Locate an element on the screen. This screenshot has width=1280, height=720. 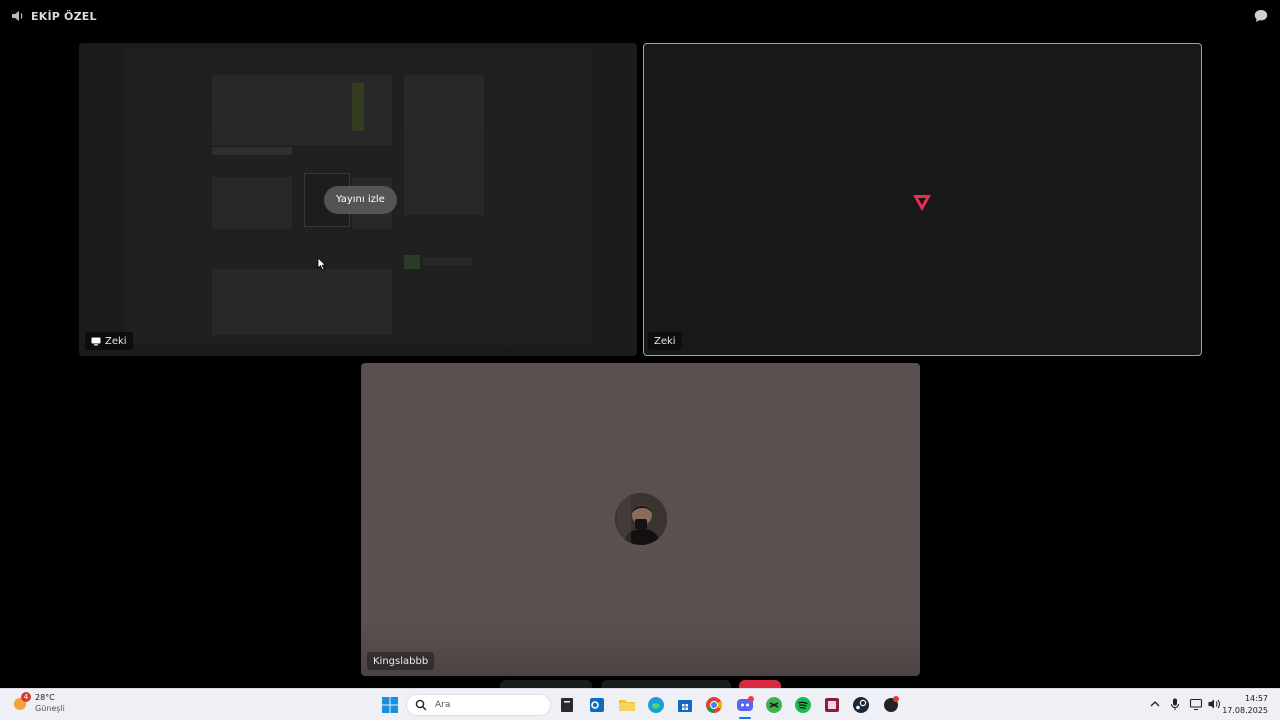
watch-stream-button: Yayını izle is located at coordinates (360, 200).